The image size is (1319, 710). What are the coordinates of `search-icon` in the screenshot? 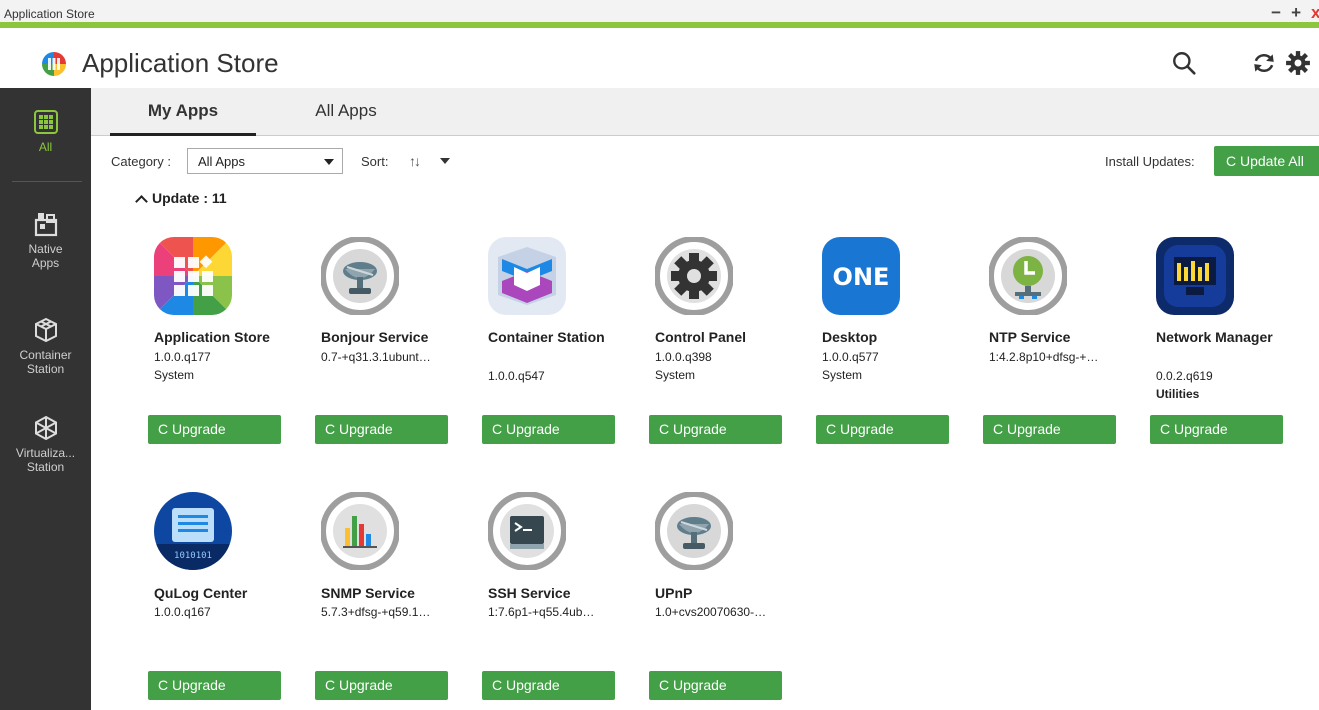 It's located at (1184, 63).